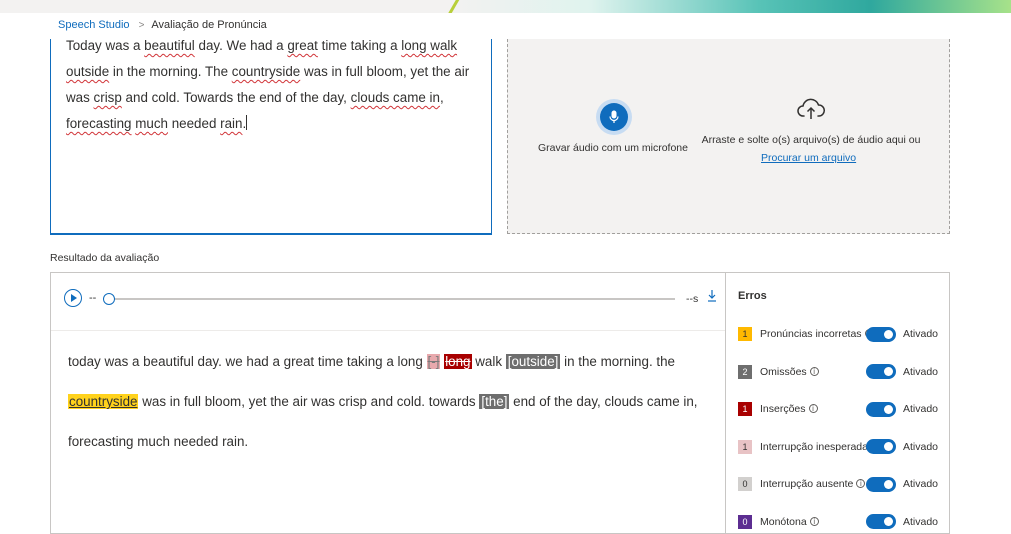 The width and height of the screenshot is (1011, 534). I want to click on text-segment: needed, so click(194, 123).